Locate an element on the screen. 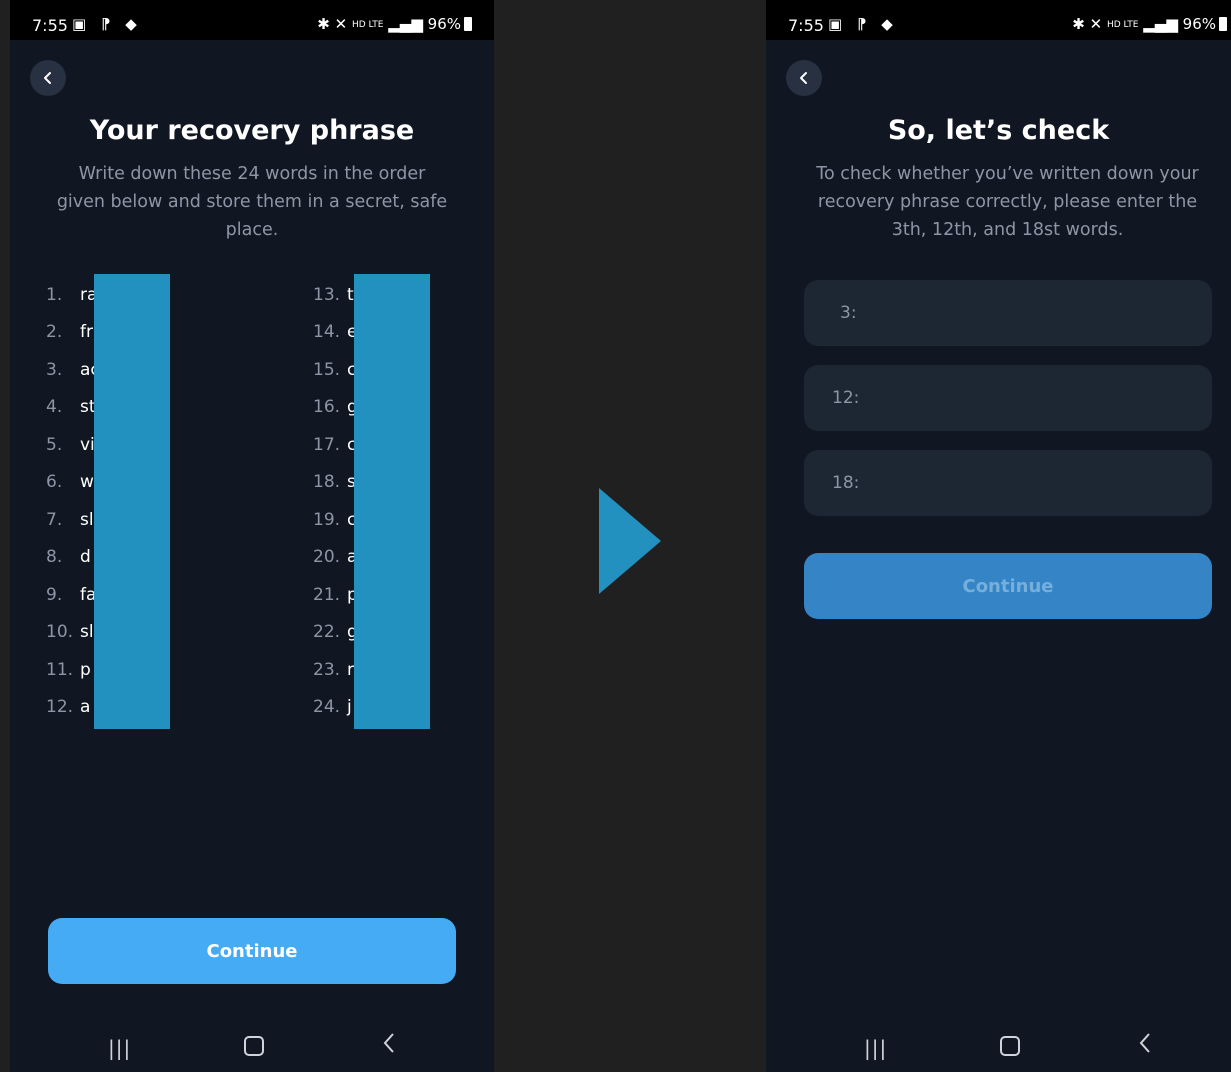 Image resolution: width=1231 pixels, height=1072 pixels. arrow-right-icon is located at coordinates (630, 541).